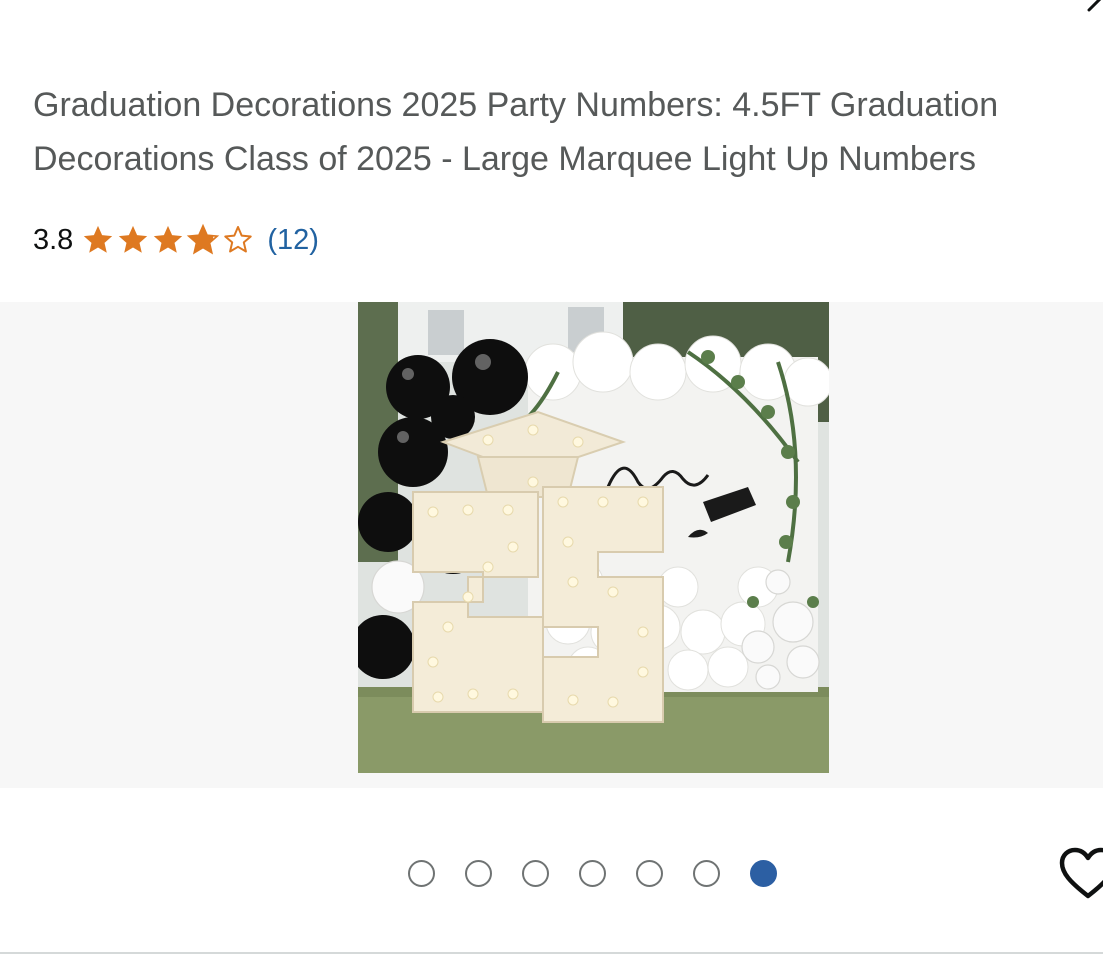 This screenshot has height=968, width=1103. I want to click on carousel-pagination, so click(592, 873).